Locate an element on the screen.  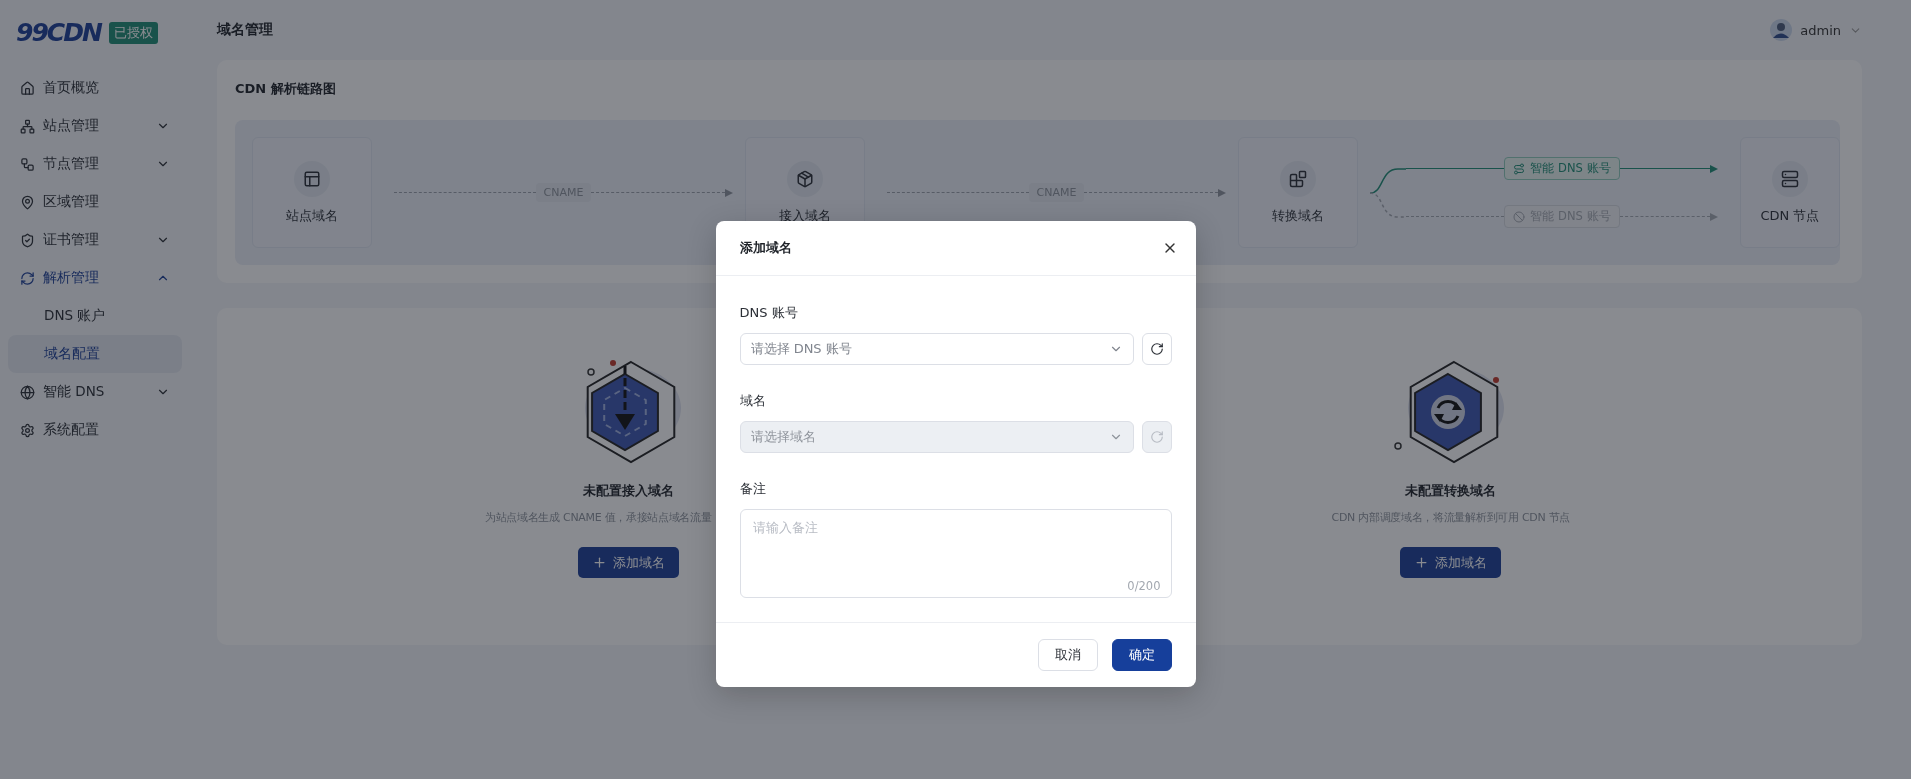
home-icon is located at coordinates (27, 88).